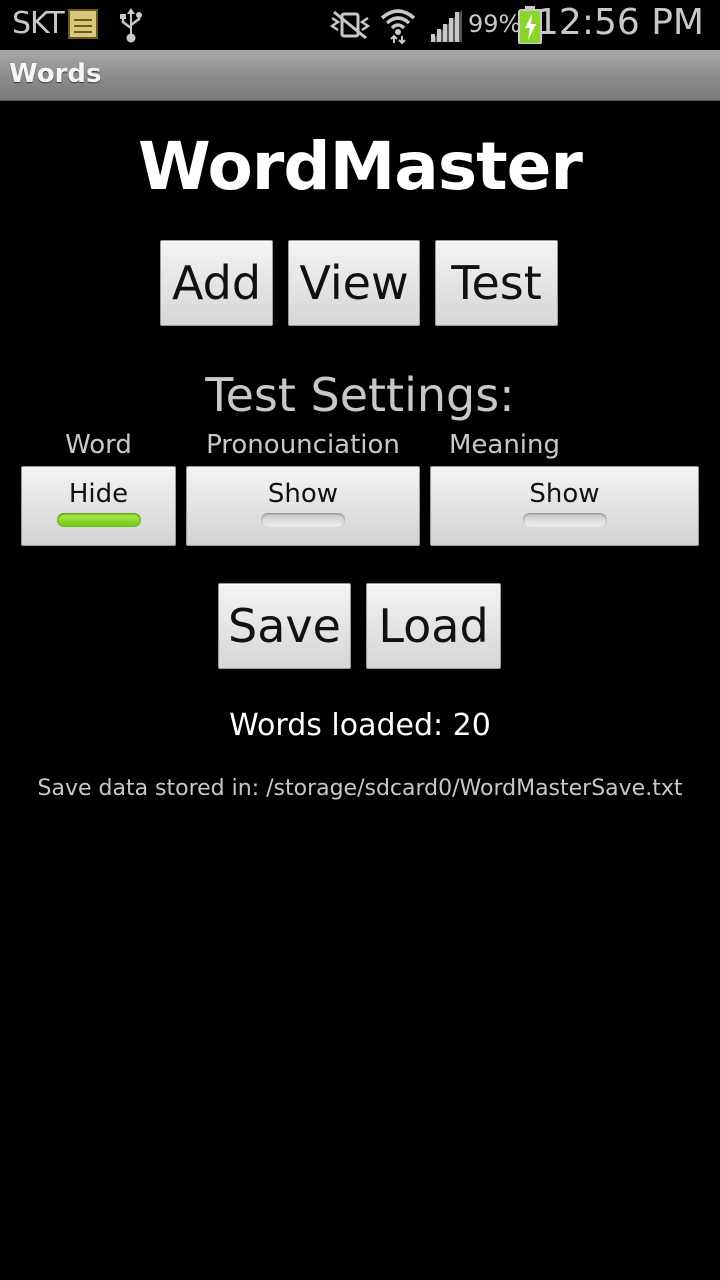  I want to click on test-button: Test, so click(496, 283).